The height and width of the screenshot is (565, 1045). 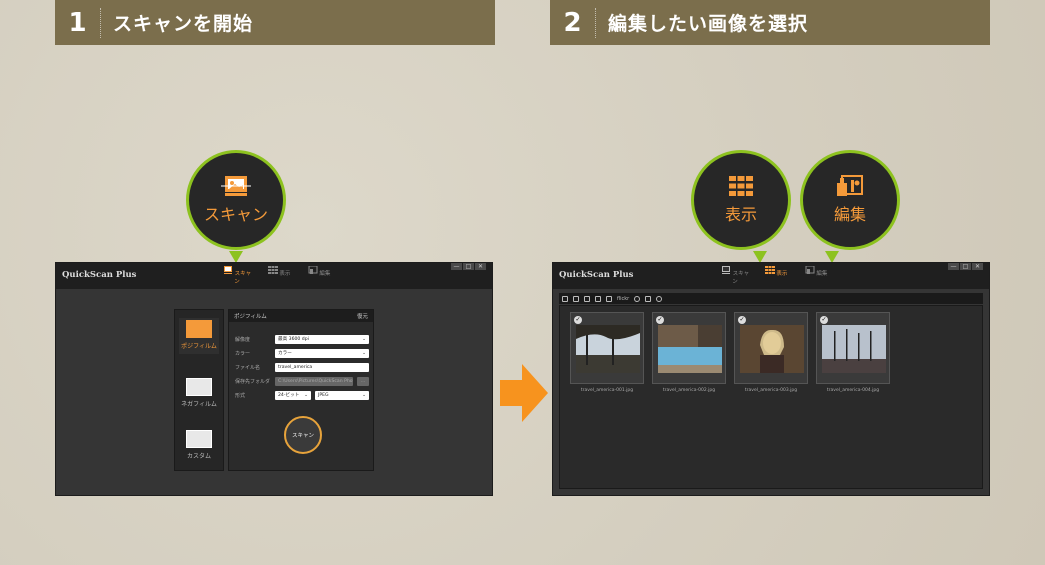 I want to click on film-type-positive: ポジフィルム, so click(x=199, y=336).